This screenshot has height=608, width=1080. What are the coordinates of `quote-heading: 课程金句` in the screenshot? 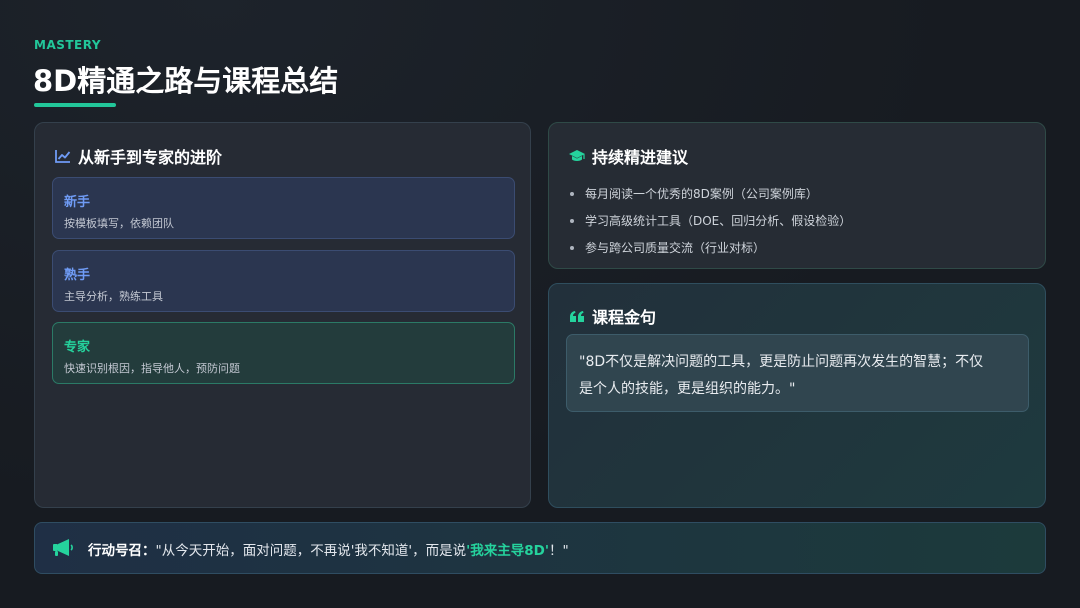 It's located at (612, 316).